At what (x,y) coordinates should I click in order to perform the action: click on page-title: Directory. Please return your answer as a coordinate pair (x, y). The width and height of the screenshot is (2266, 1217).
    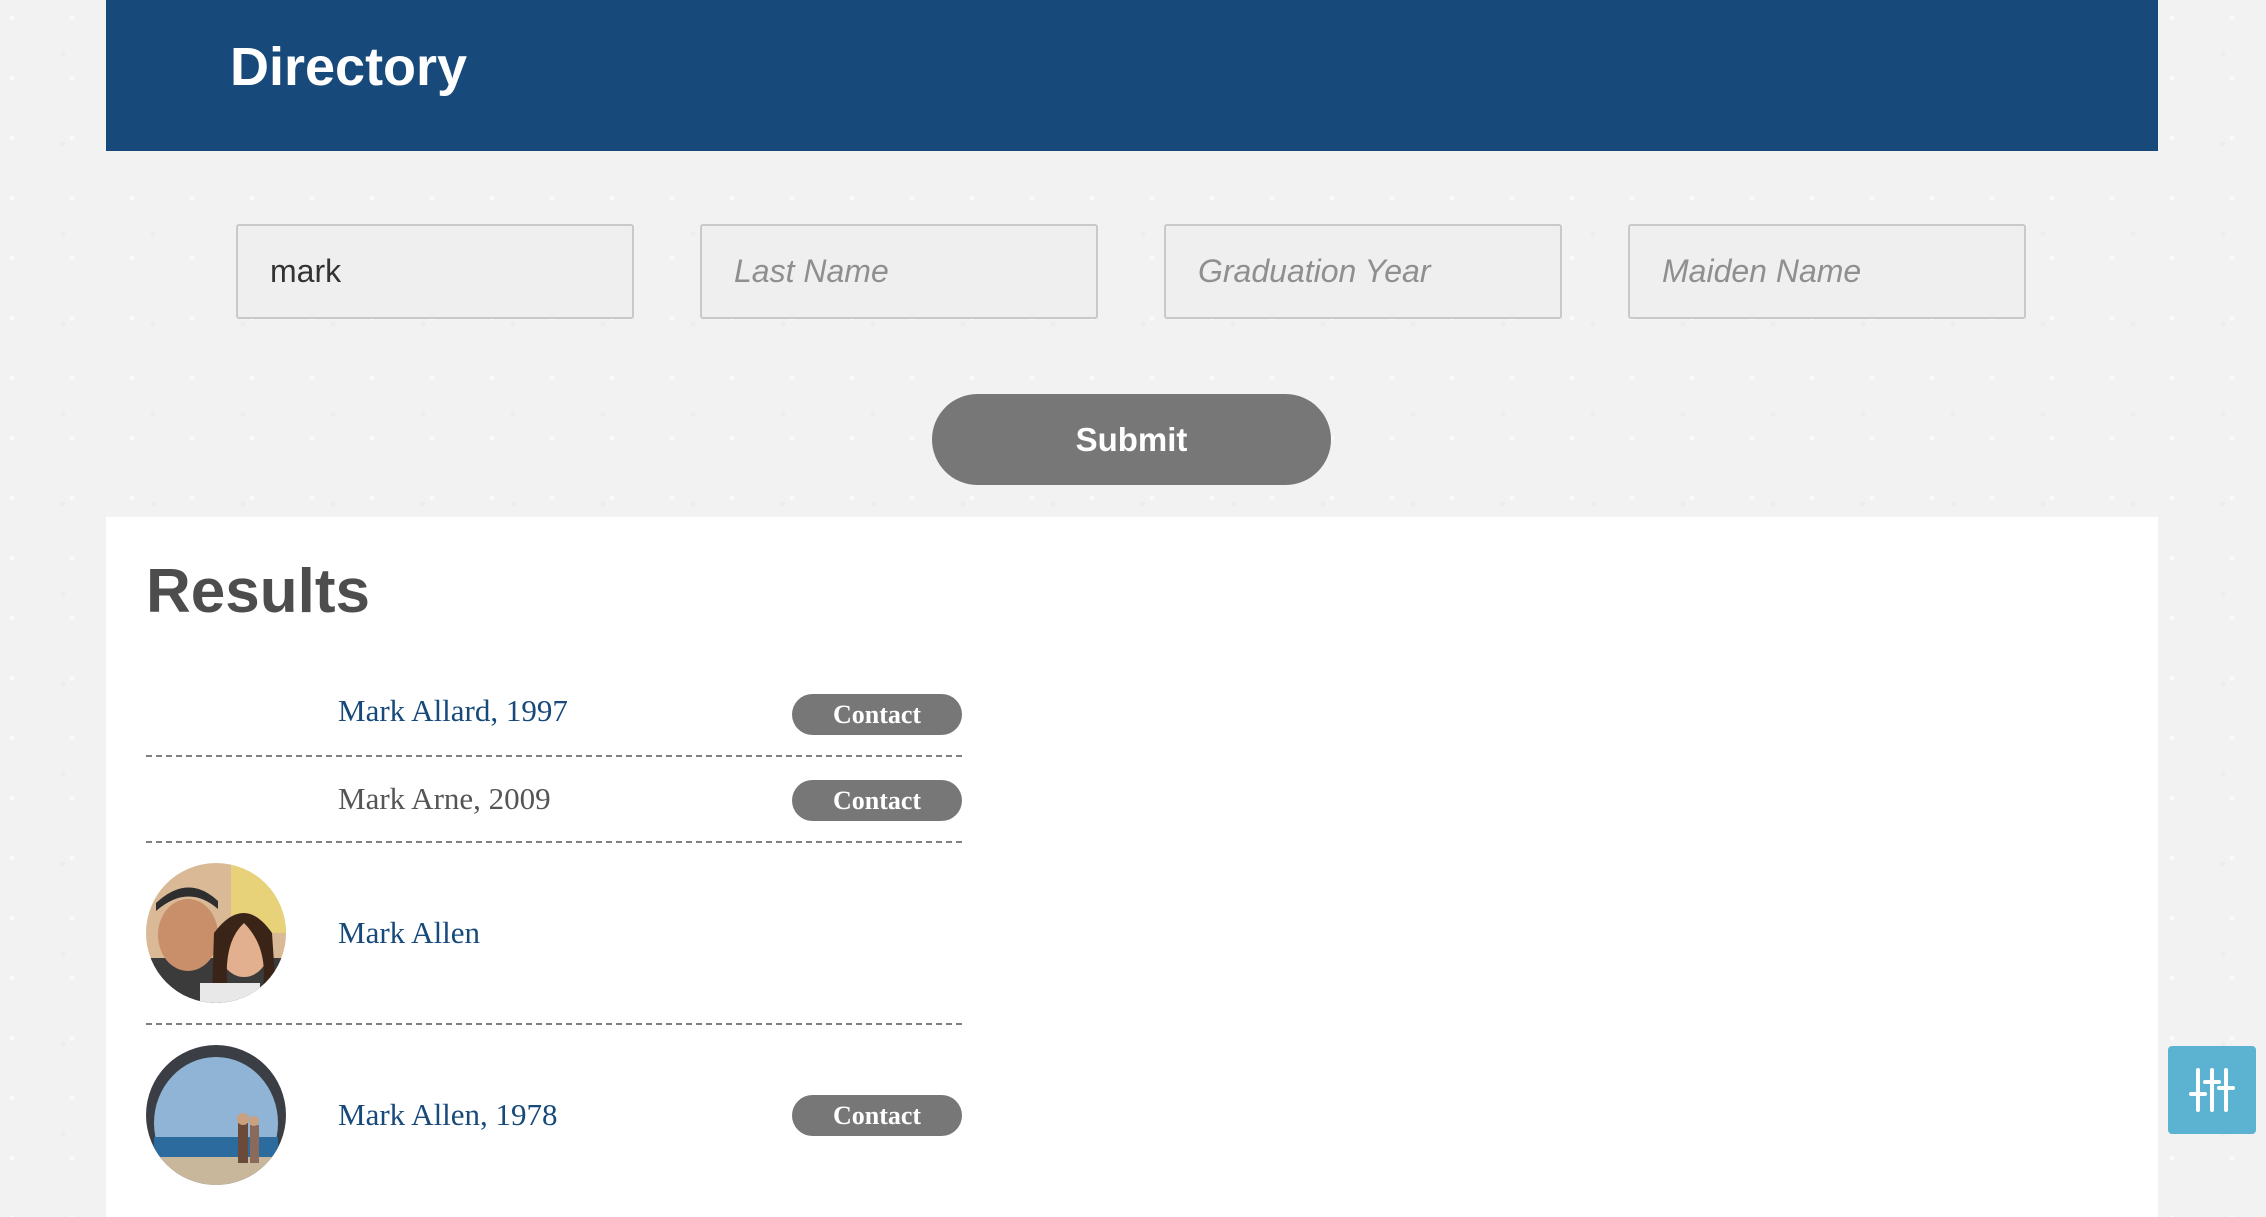
    Looking at the image, I should click on (349, 67).